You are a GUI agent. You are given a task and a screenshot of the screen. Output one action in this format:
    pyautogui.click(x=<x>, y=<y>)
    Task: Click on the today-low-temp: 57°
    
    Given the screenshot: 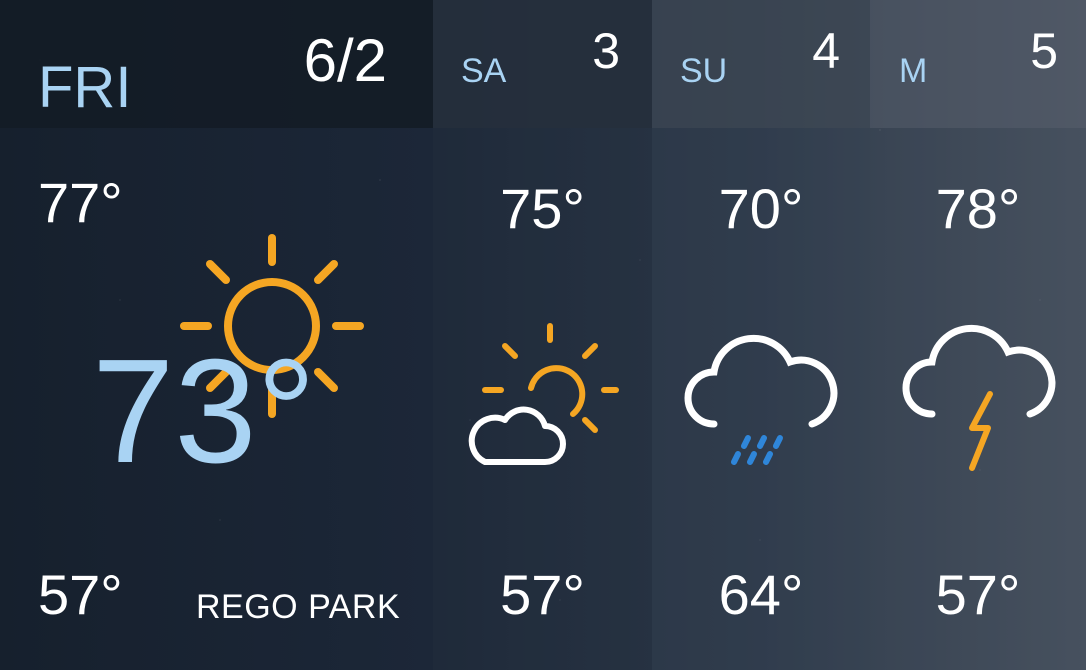 What is the action you would take?
    pyautogui.click(x=80, y=594)
    